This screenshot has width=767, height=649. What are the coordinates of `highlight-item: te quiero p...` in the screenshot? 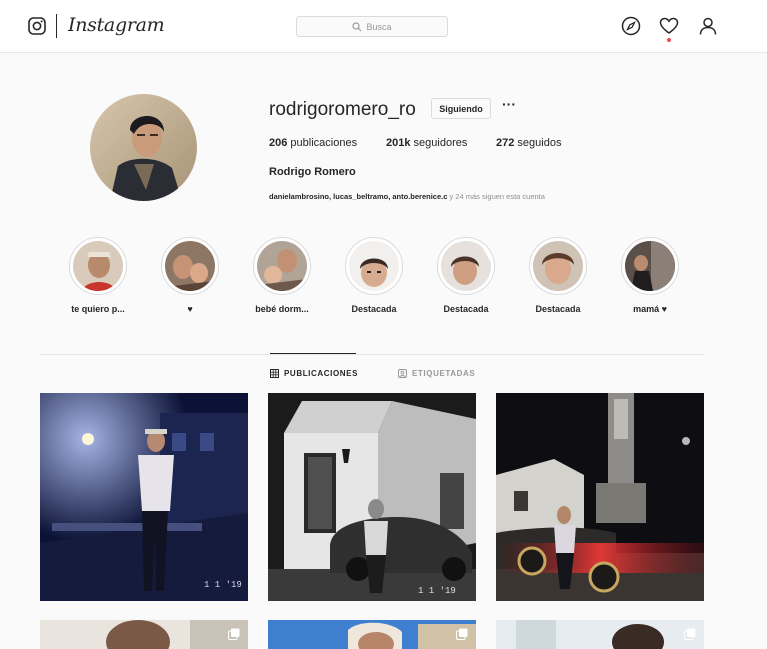 It's located at (98, 275).